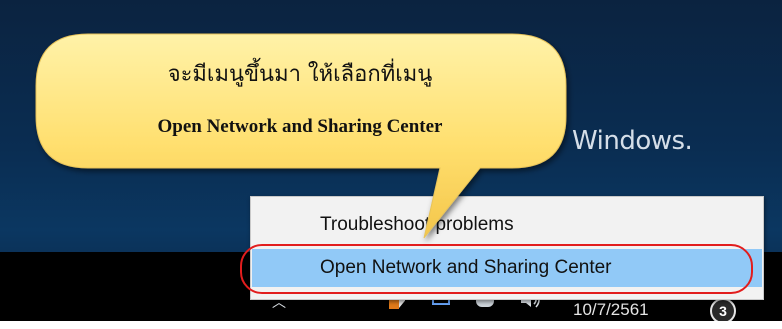 This screenshot has width=782, height=329. Describe the element at coordinates (507, 268) in the screenshot. I see `menu-item-open-network-sharing-center: Open Network and Sharing Center` at that location.